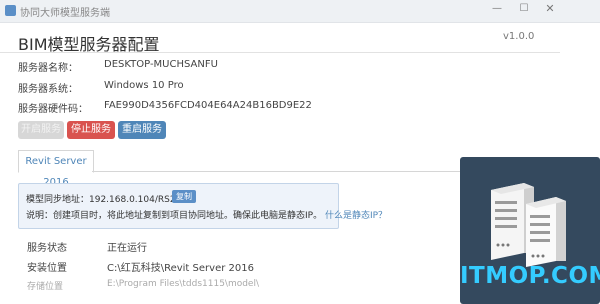  I want to click on restart-service-button: 重启服务, so click(142, 130).